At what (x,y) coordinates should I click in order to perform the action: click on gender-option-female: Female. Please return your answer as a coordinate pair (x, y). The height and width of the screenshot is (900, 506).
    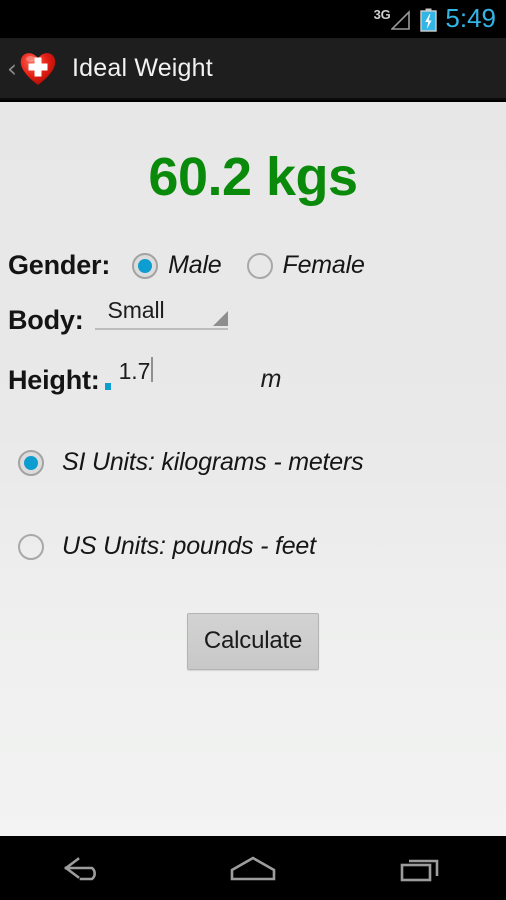
    Looking at the image, I should click on (305, 265).